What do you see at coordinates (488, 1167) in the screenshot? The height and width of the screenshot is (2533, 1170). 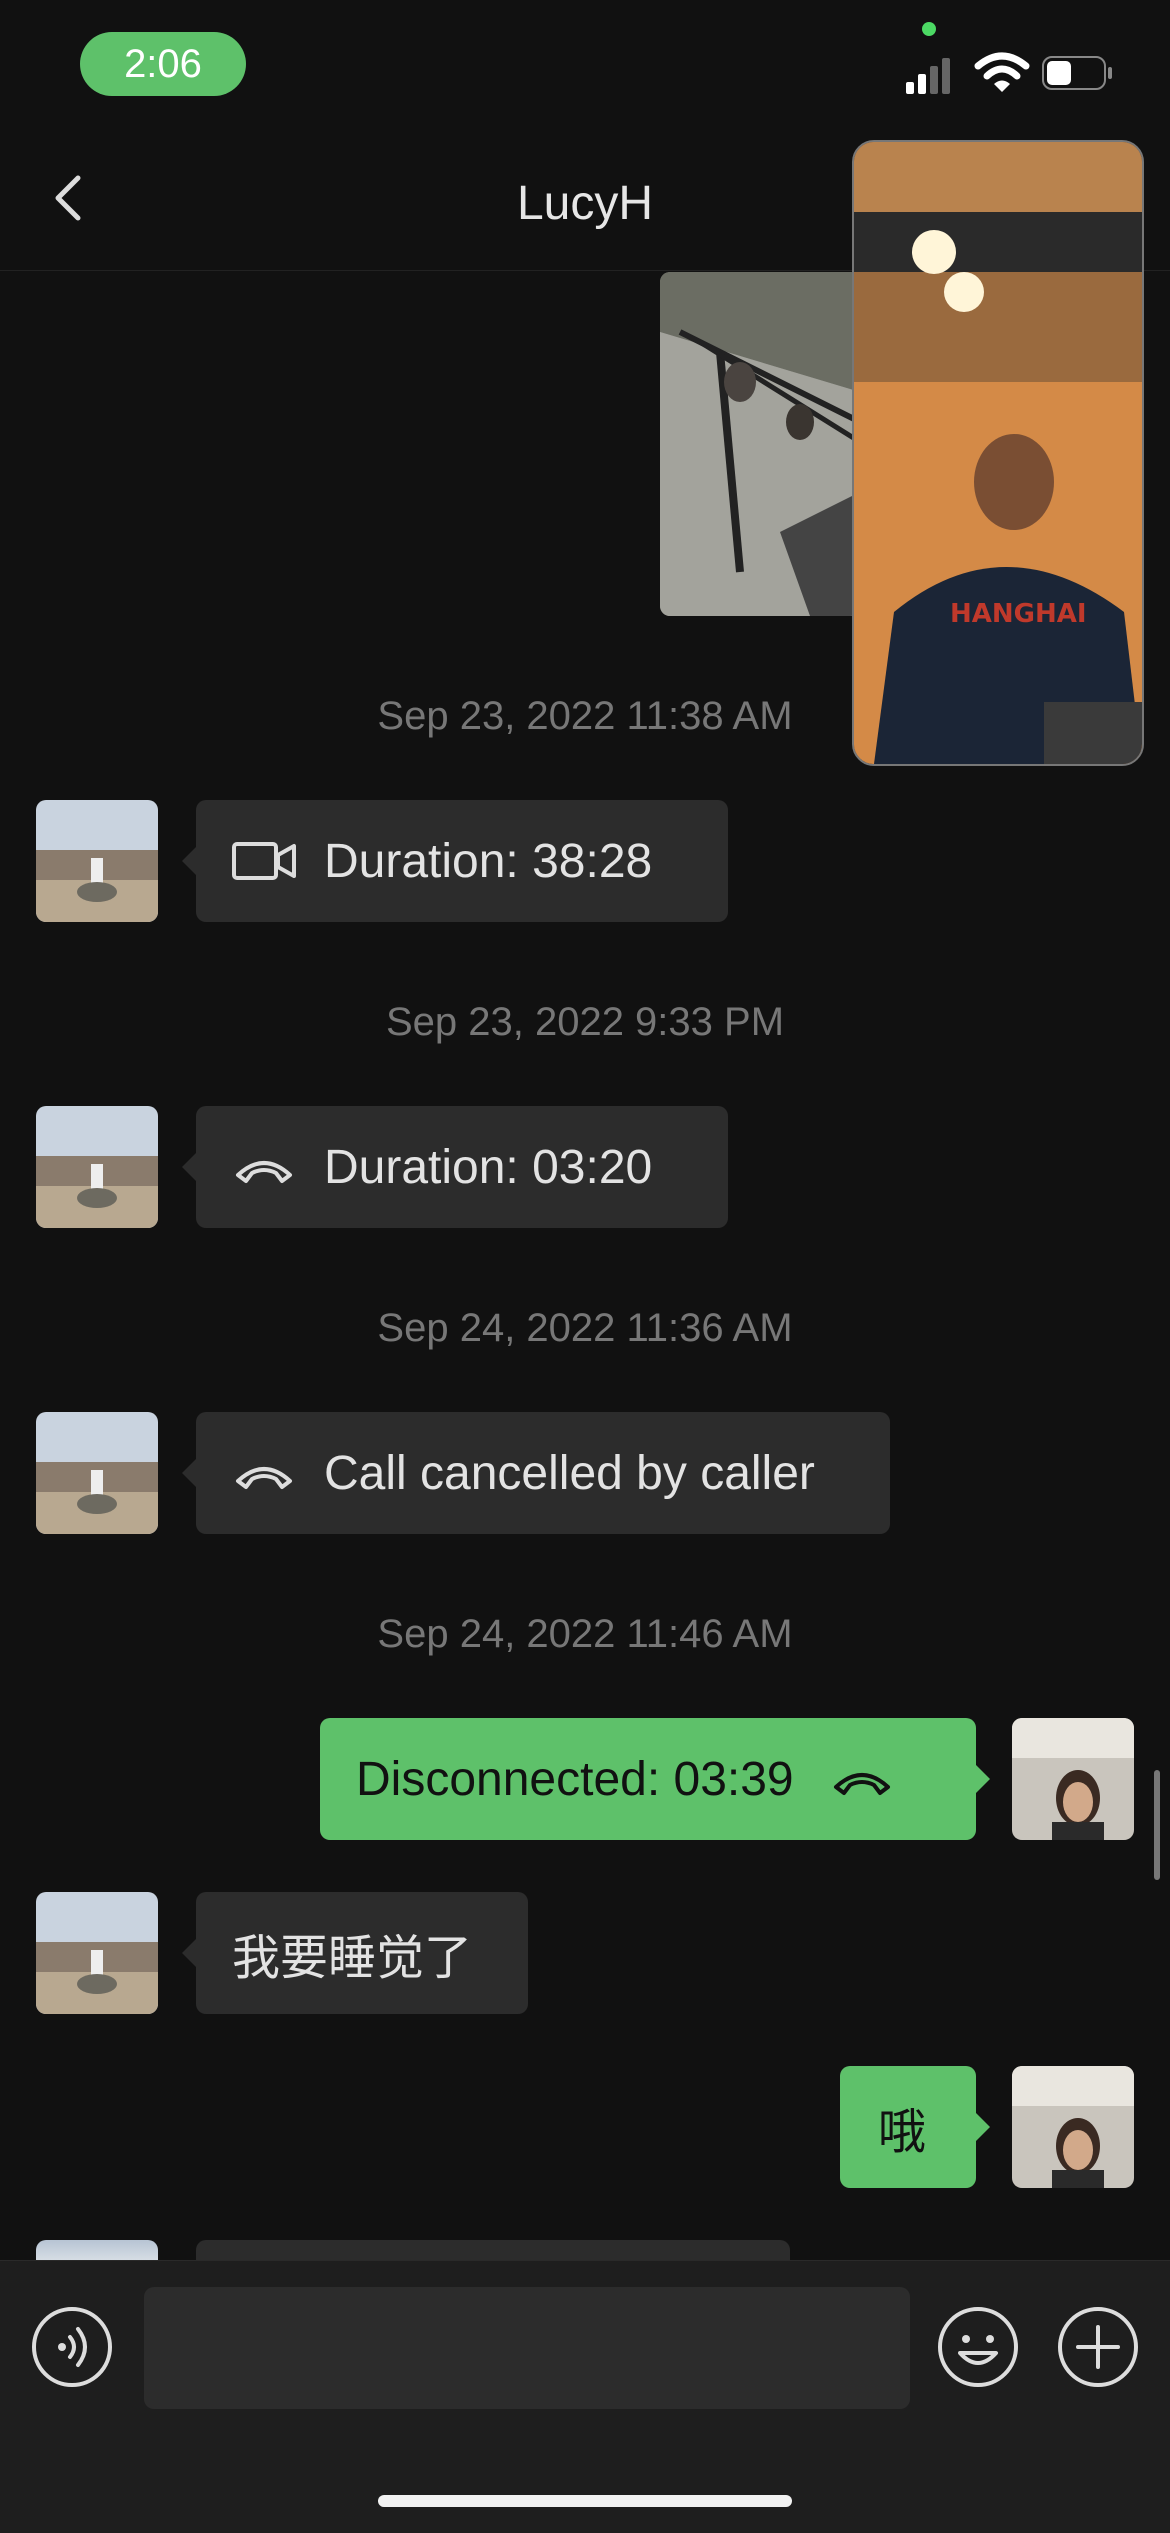 I see `call-duration-text: Duration: 03:20` at bounding box center [488, 1167].